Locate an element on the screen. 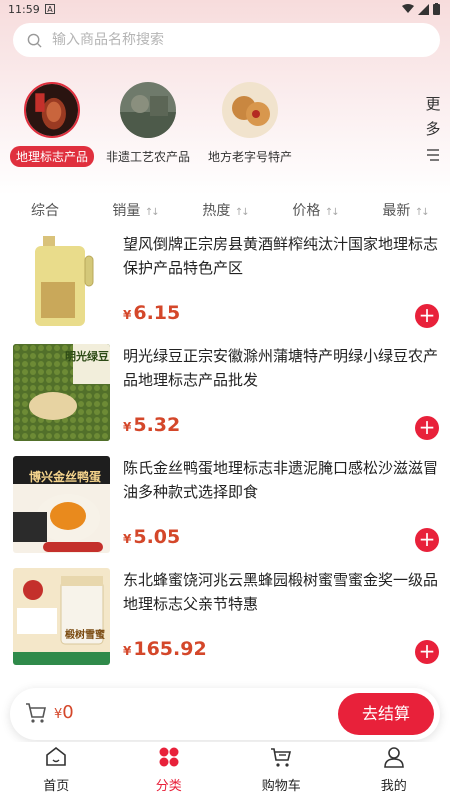 The width and height of the screenshot is (450, 800). sort-price: 价格 ↑↓ is located at coordinates (315, 211).